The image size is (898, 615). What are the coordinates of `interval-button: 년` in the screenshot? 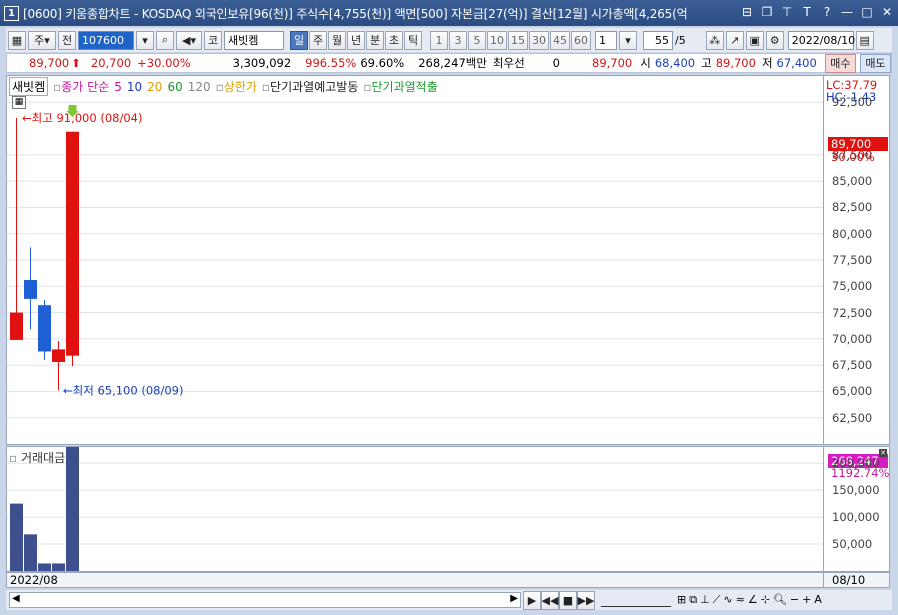 It's located at (356, 40).